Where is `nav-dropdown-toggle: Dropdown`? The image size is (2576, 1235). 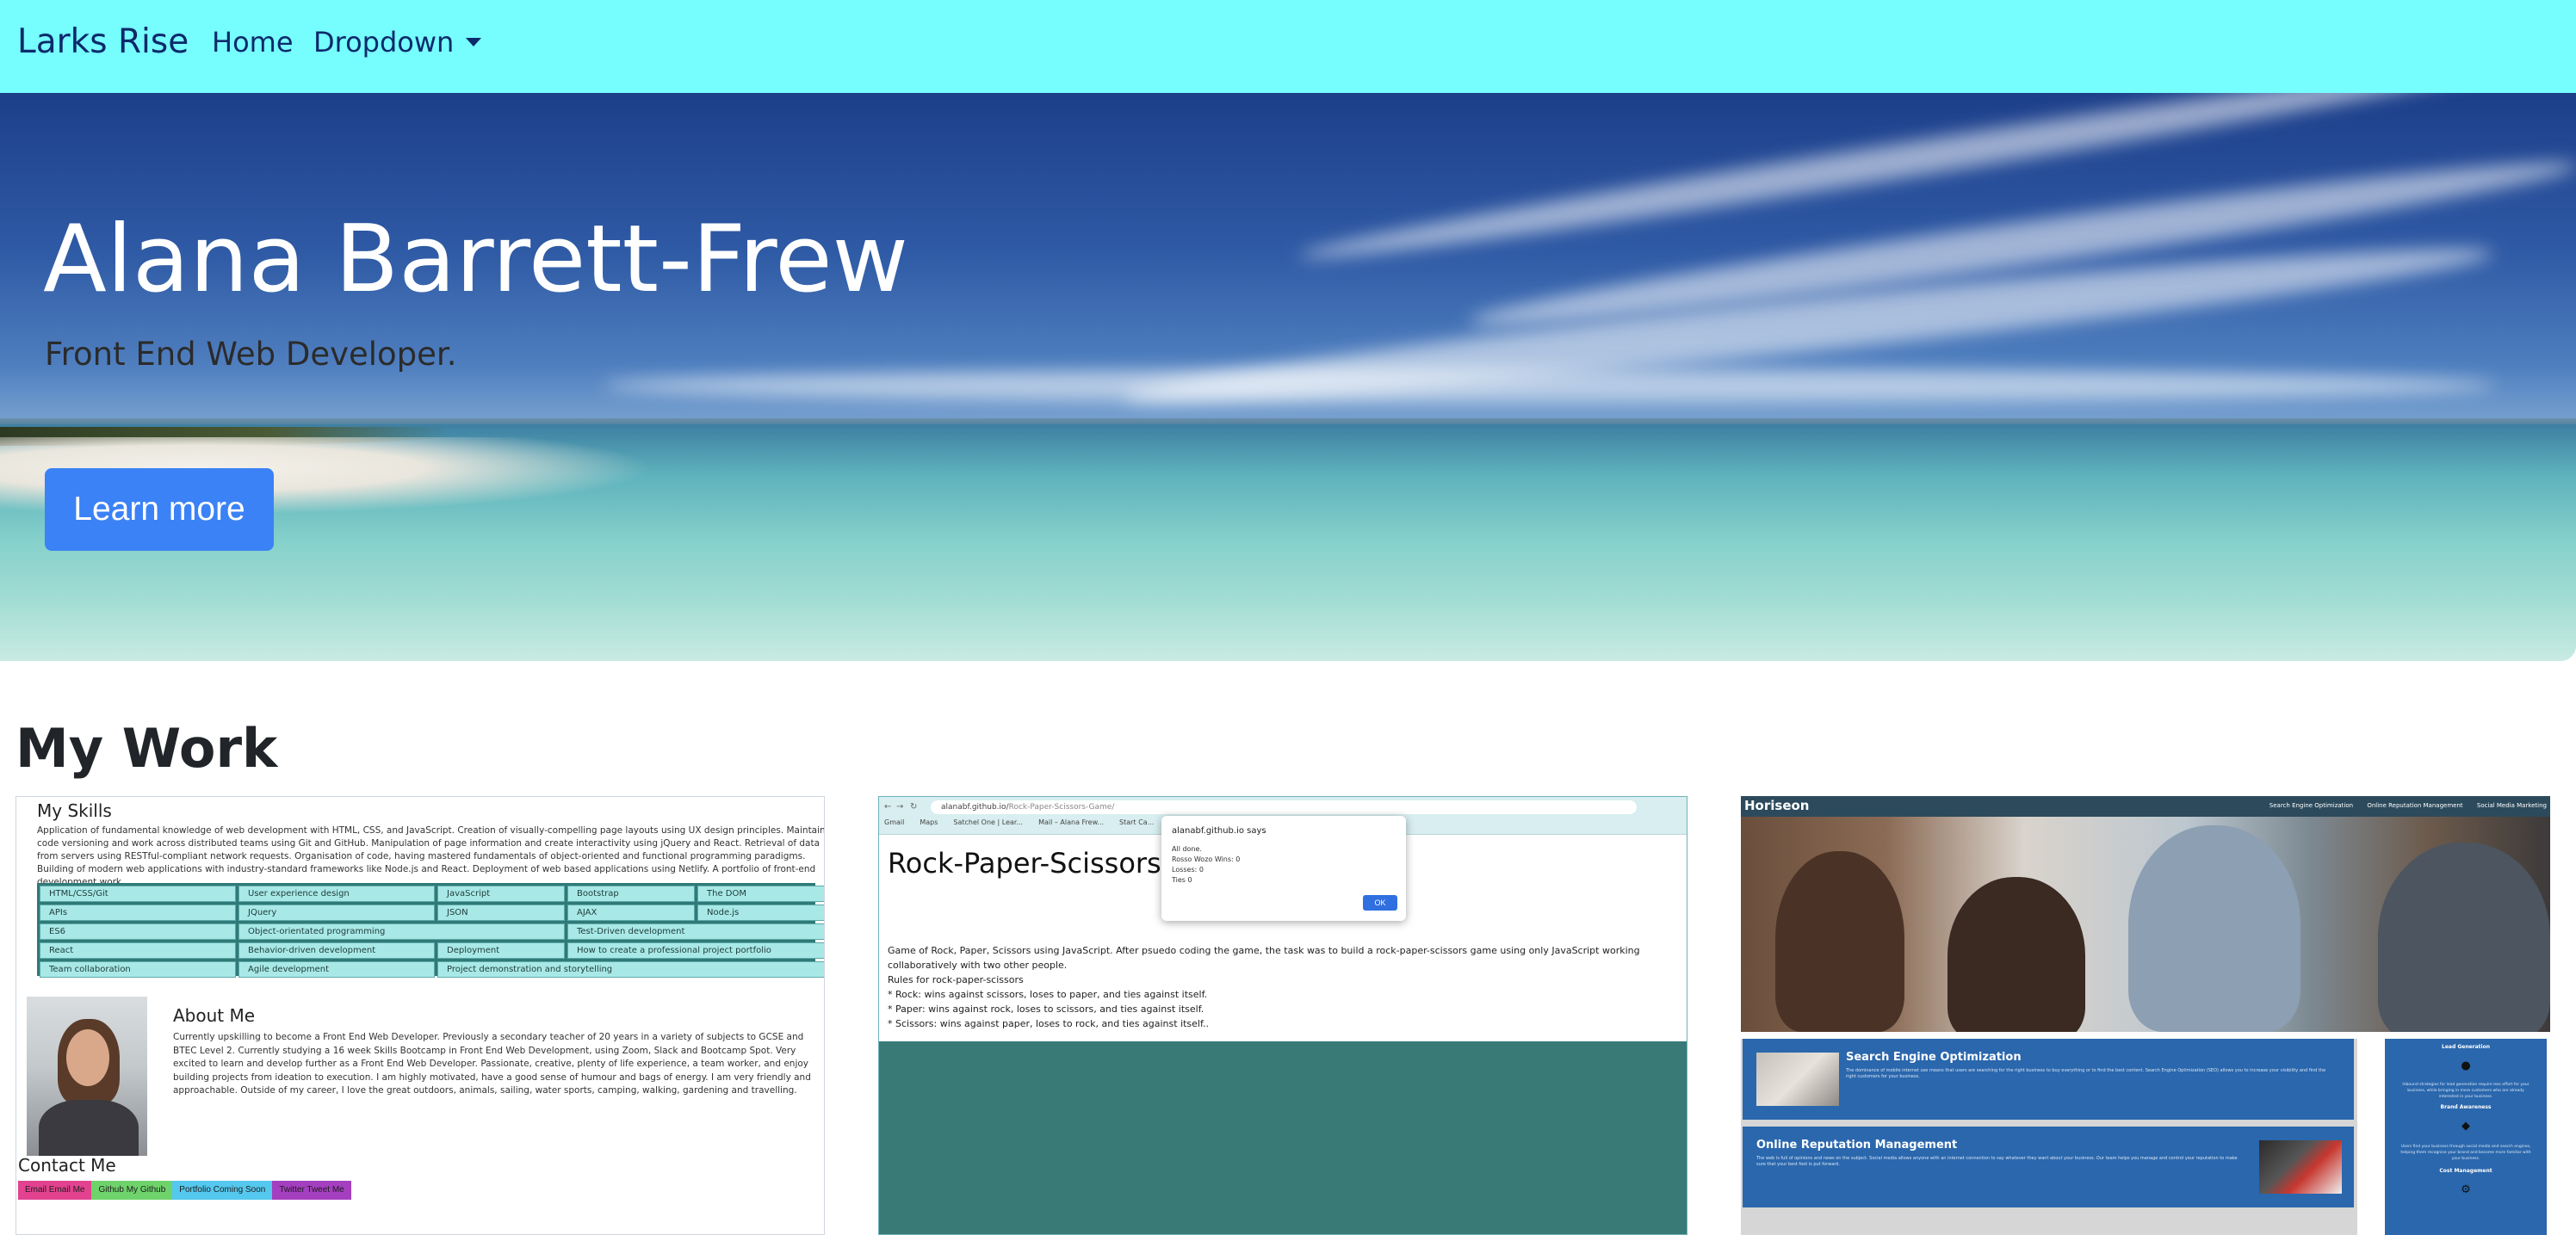 nav-dropdown-toggle: Dropdown is located at coordinates (398, 42).